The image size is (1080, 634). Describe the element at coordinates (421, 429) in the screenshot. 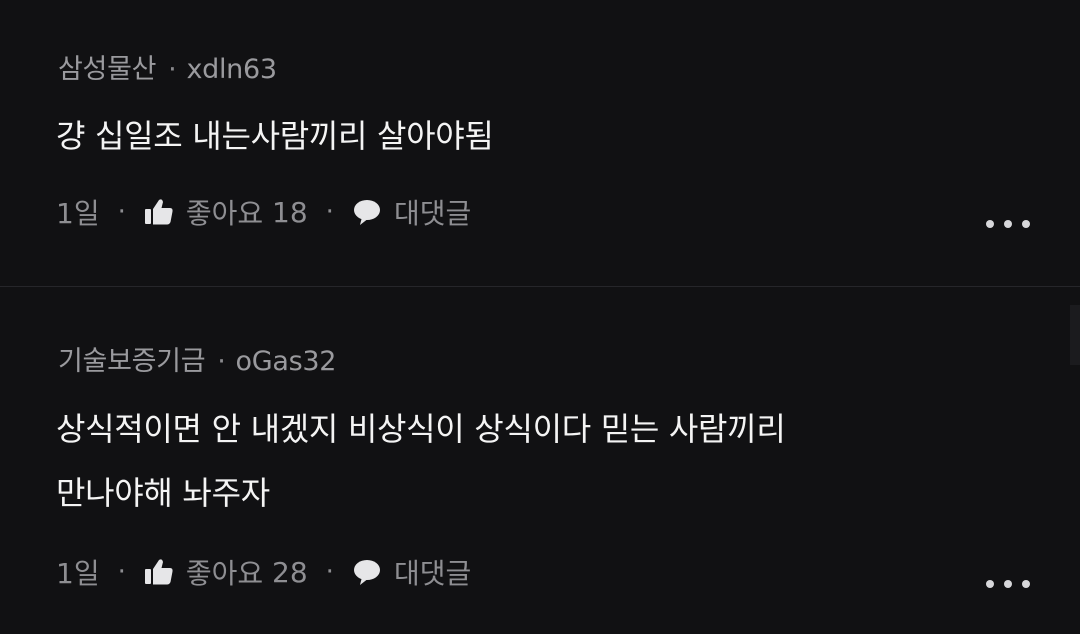

I see `comment-text-line: 상식적이면 안 내겠지 비상식이 상식이다 믿는 사람끼리` at that location.